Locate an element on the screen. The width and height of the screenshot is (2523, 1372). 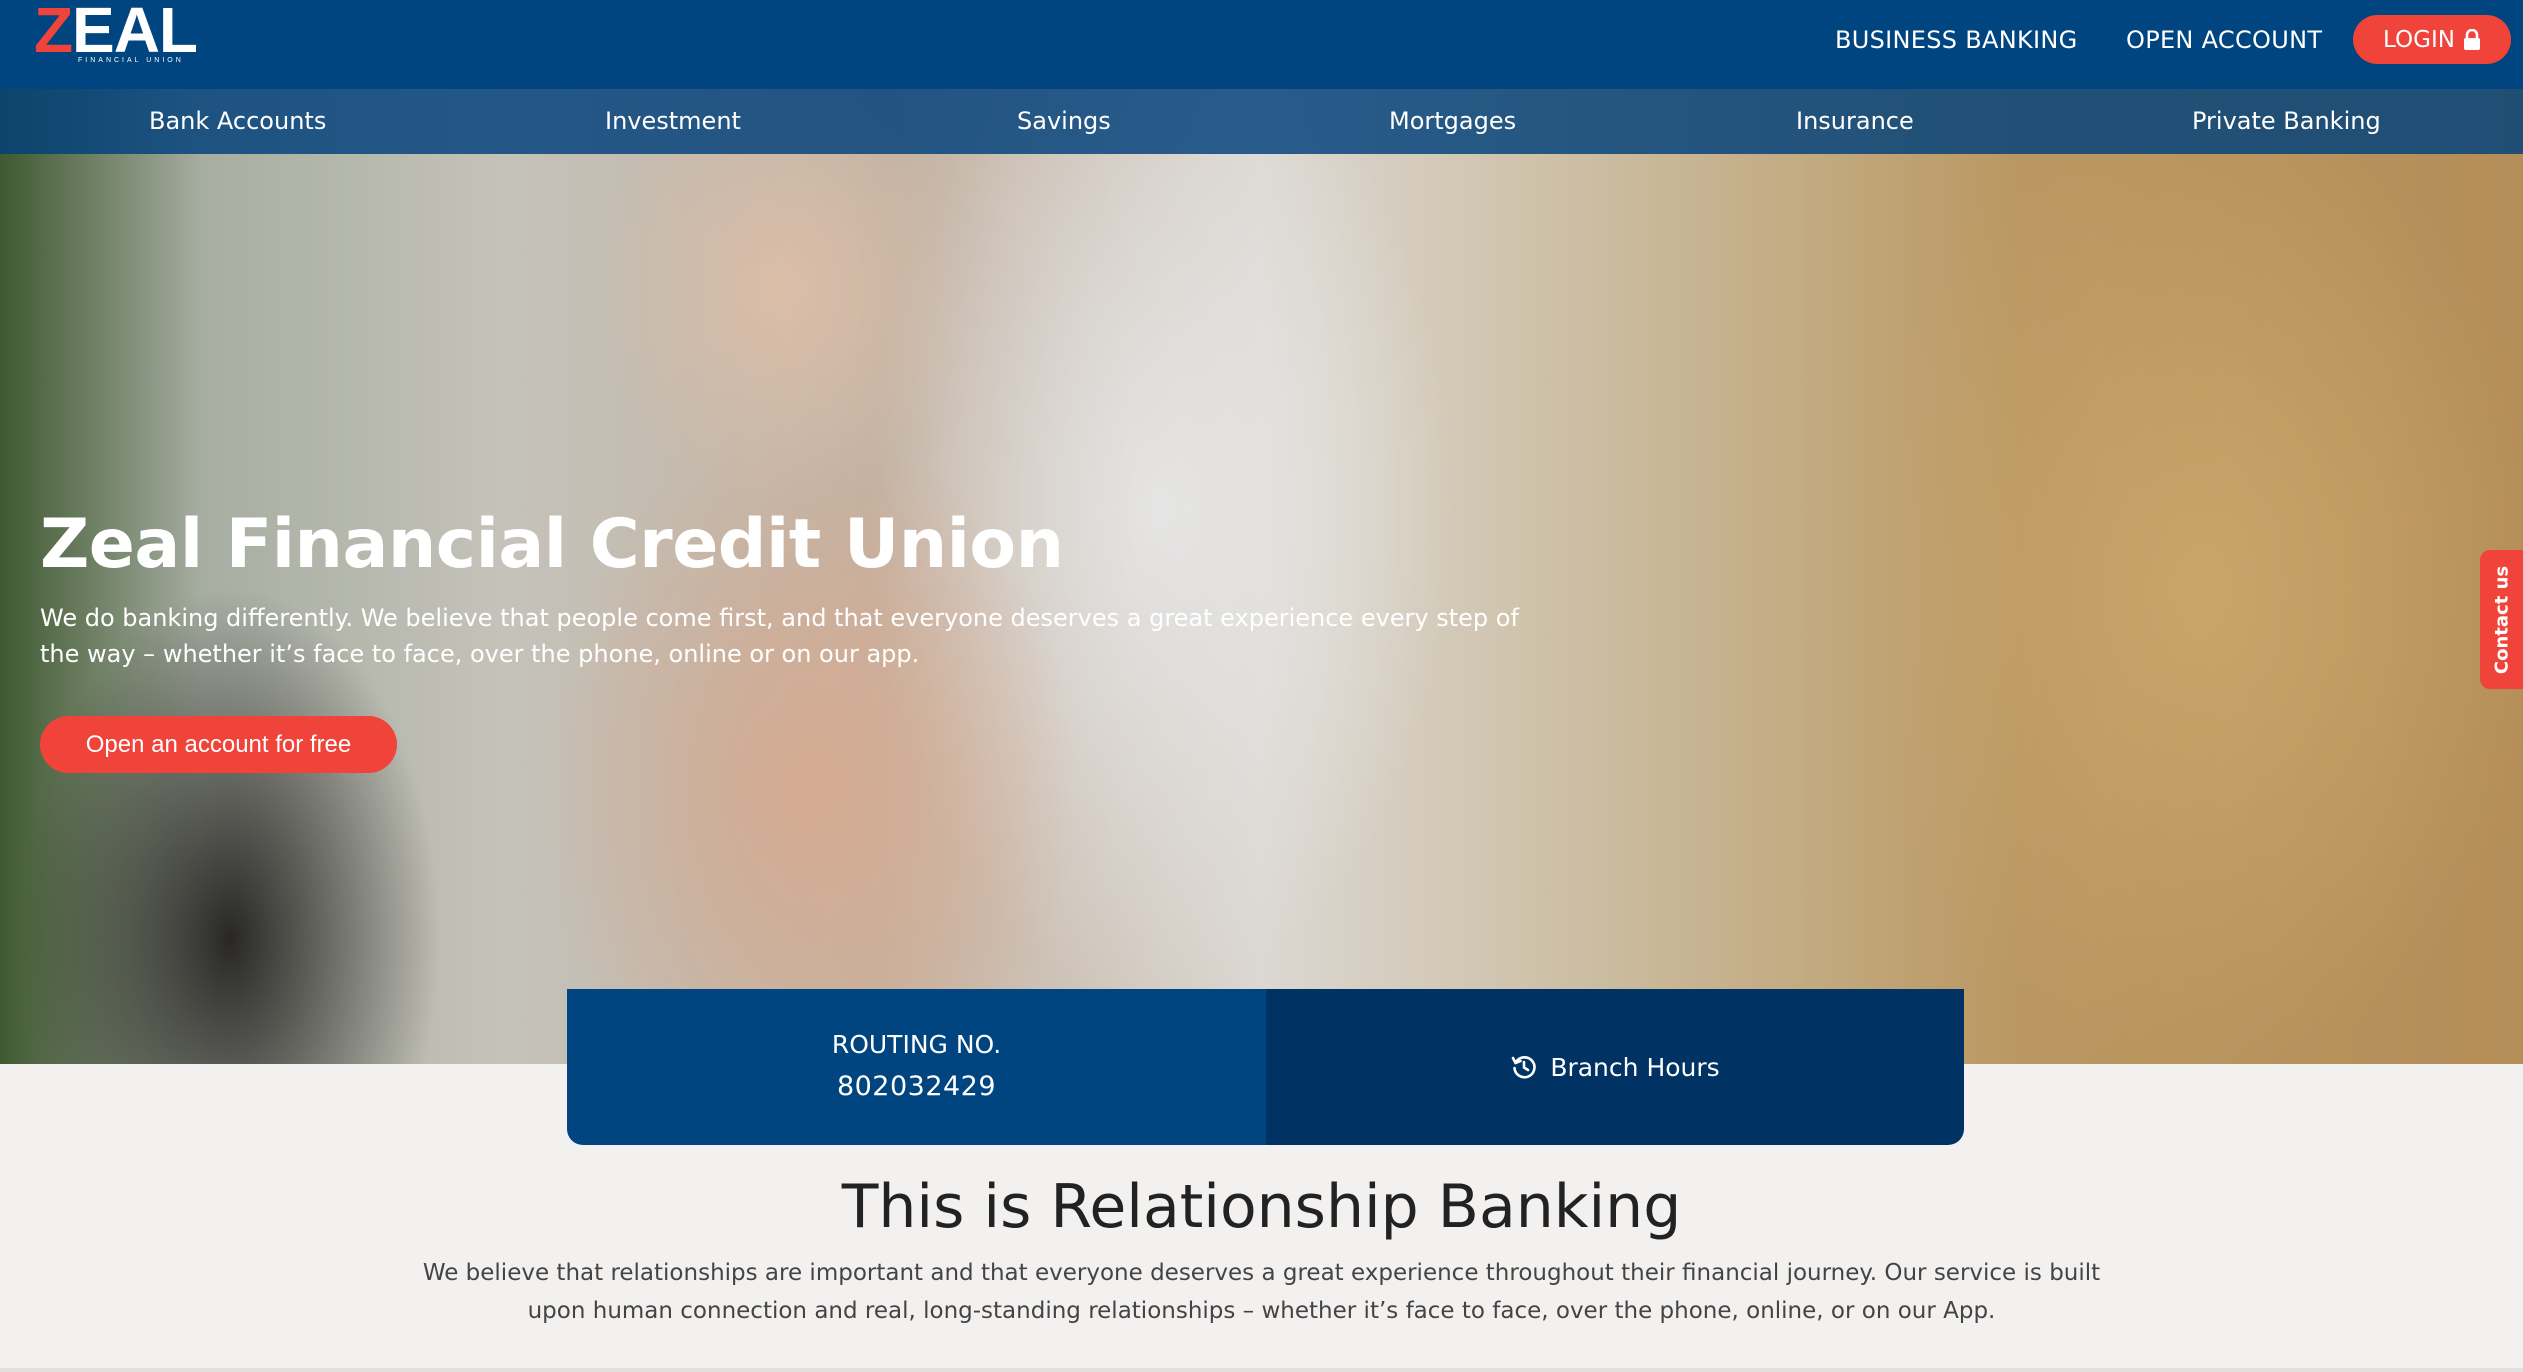
zeal-logo: Z EAL FINANCIAL UNION is located at coordinates (116, 34).